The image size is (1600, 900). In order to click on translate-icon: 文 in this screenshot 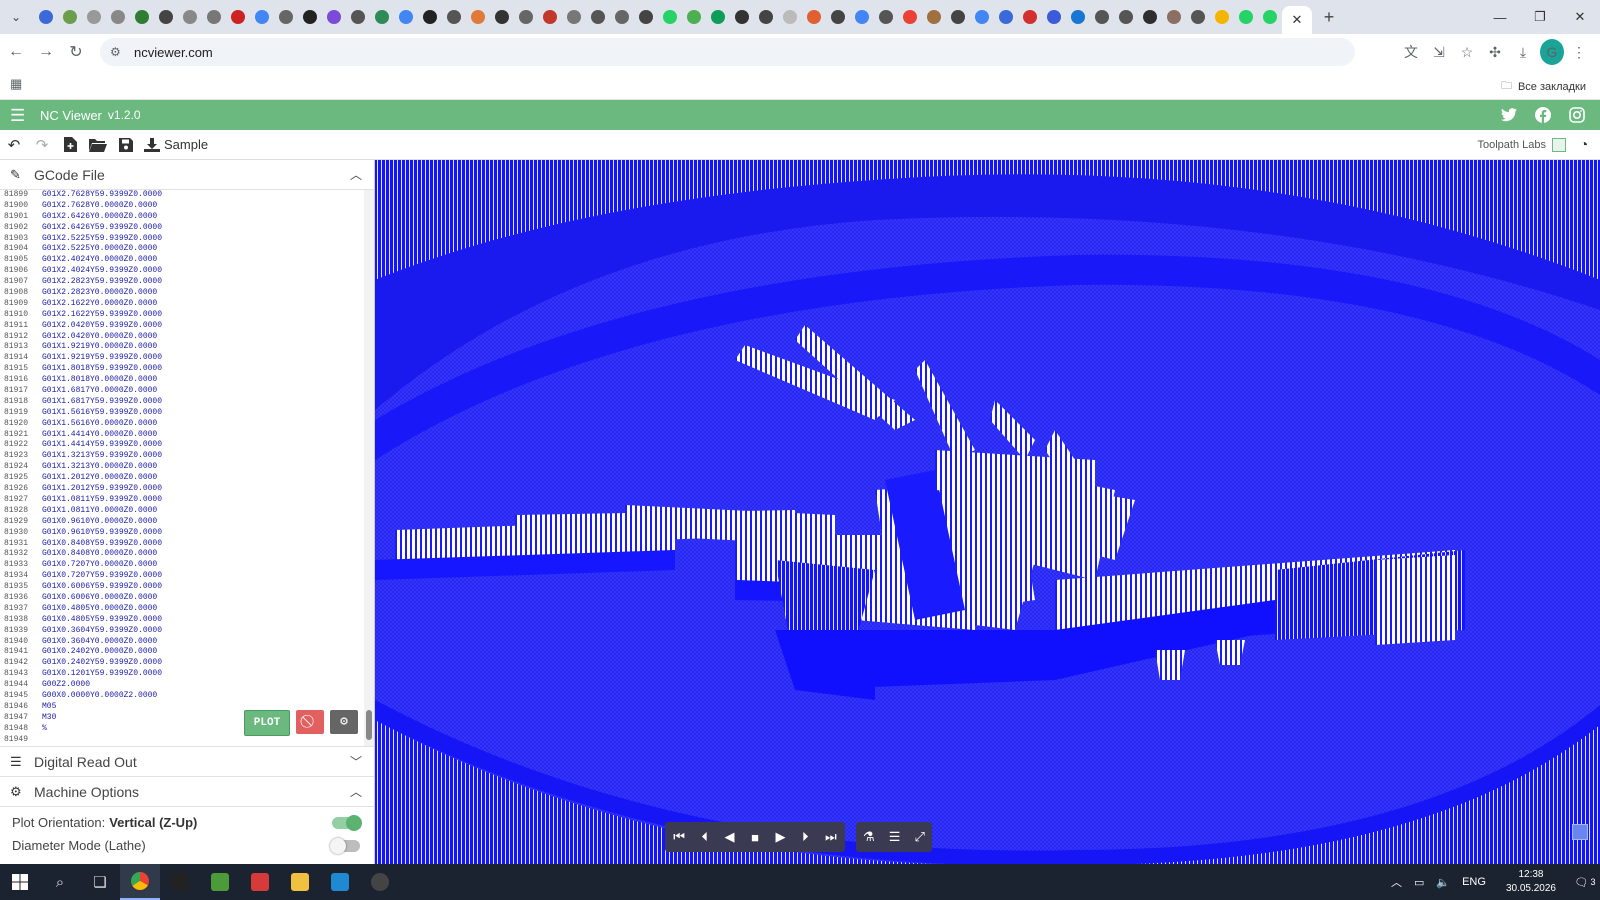, I will do `click(1411, 52)`.